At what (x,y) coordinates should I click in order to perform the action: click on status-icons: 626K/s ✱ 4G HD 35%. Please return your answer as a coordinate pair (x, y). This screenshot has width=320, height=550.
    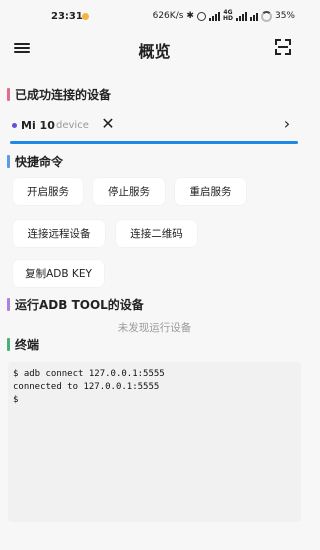
    Looking at the image, I should click on (224, 16).